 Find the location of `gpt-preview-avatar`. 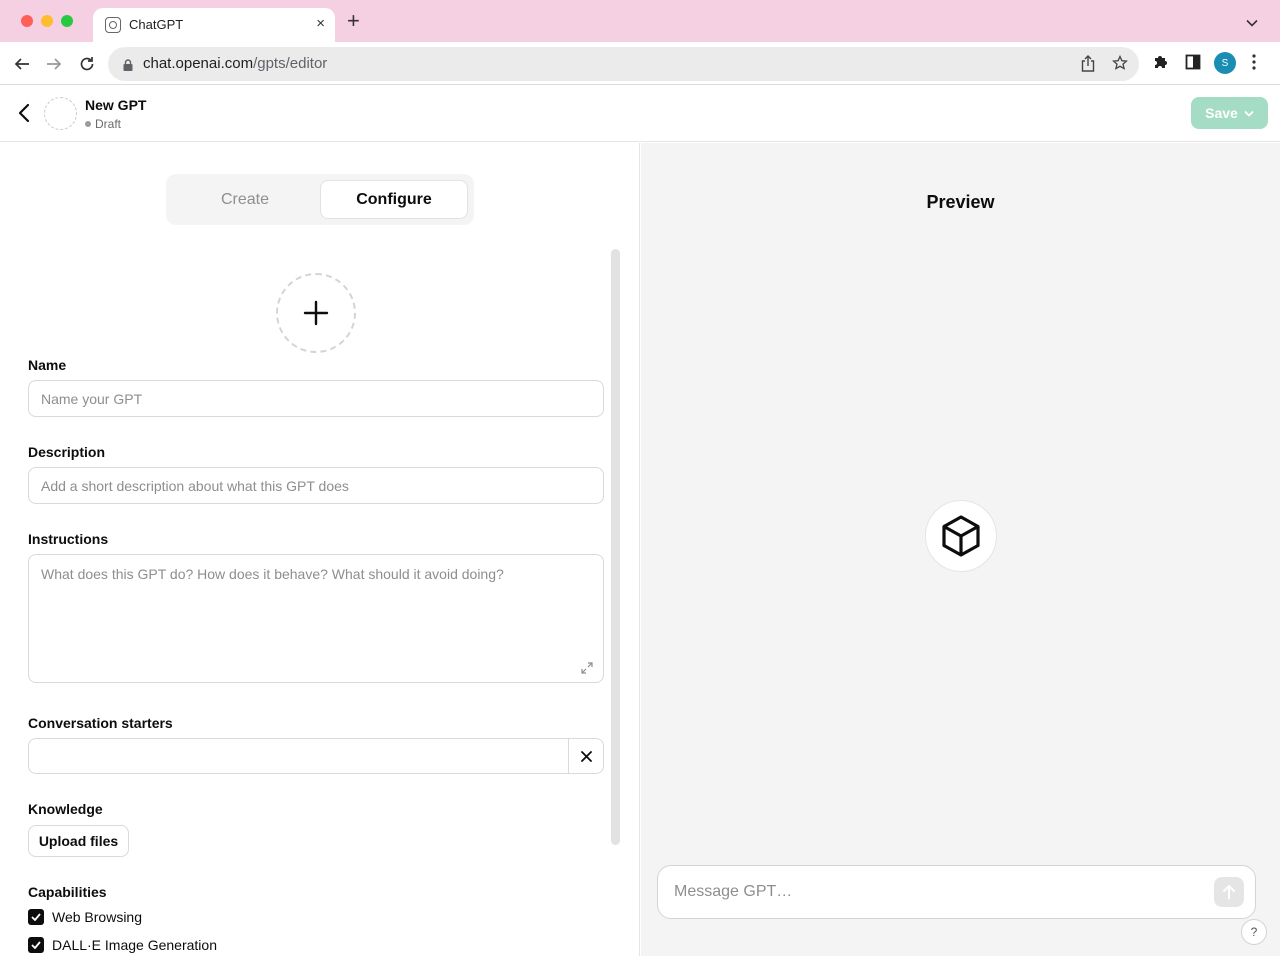

gpt-preview-avatar is located at coordinates (961, 536).